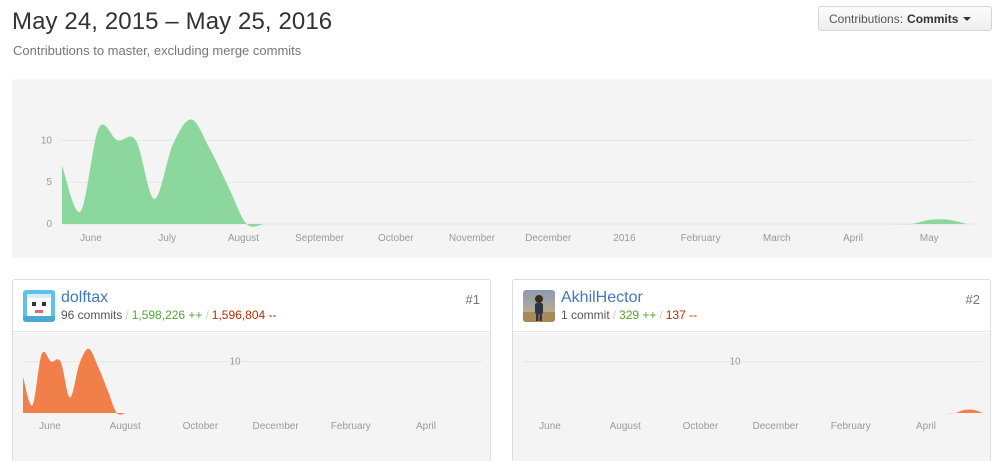 Image resolution: width=999 pixels, height=461 pixels. I want to click on x-tick-label: November, so click(472, 238).